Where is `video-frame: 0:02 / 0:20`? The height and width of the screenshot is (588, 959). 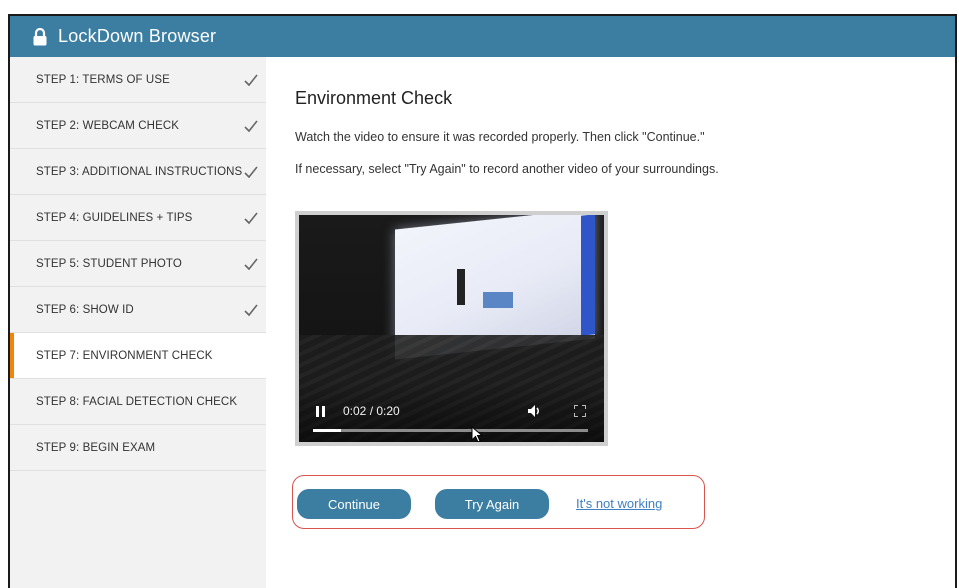 video-frame: 0:02 / 0:20 is located at coordinates (451, 328).